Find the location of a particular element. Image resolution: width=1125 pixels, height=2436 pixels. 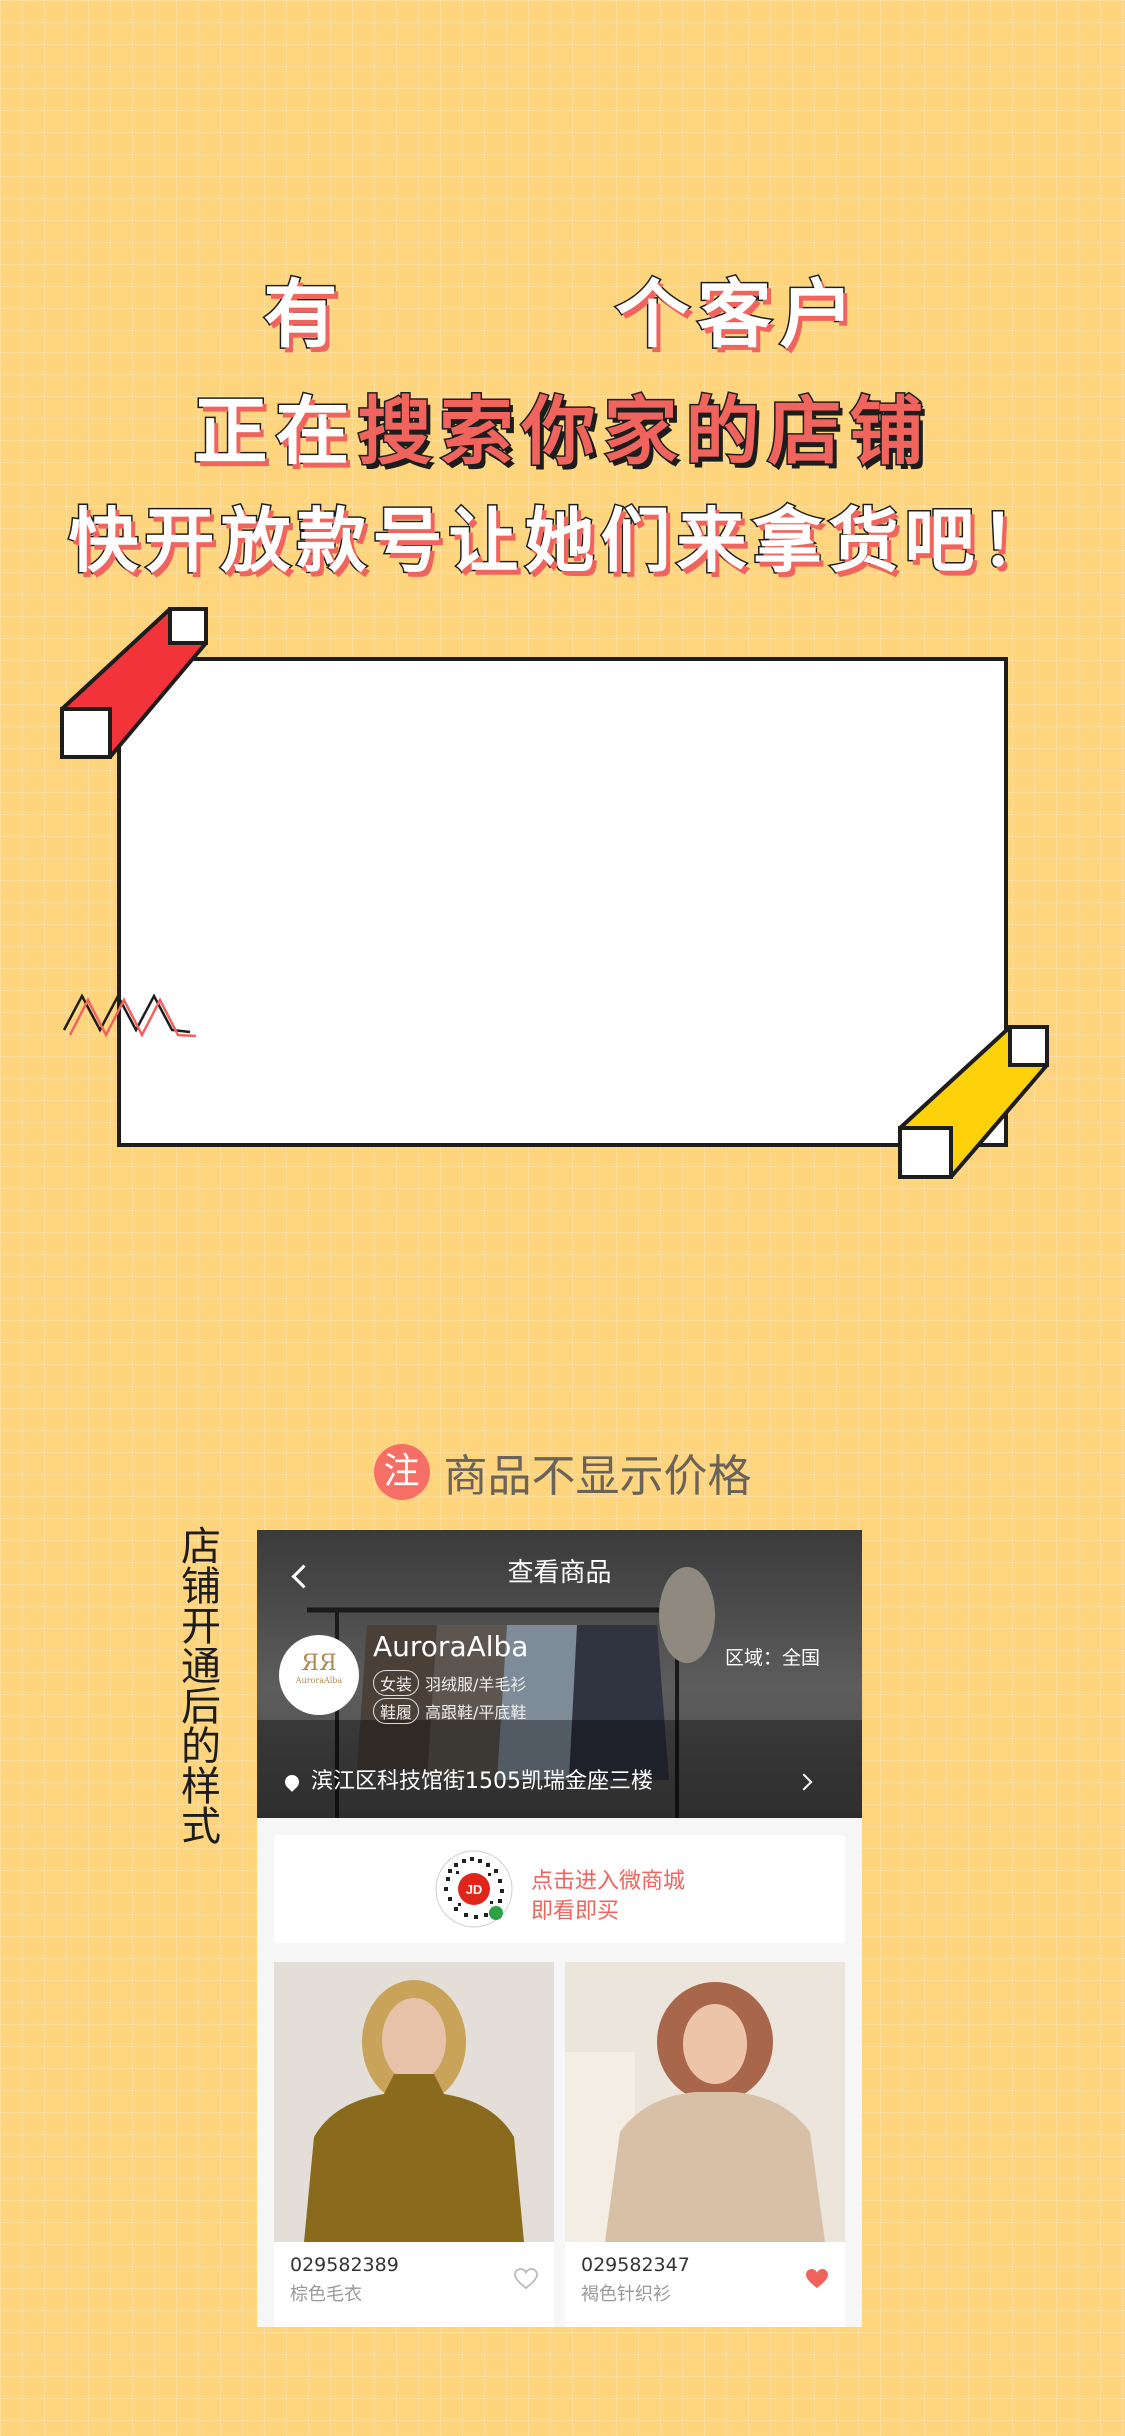

heart-filled-icon is located at coordinates (817, 2279).